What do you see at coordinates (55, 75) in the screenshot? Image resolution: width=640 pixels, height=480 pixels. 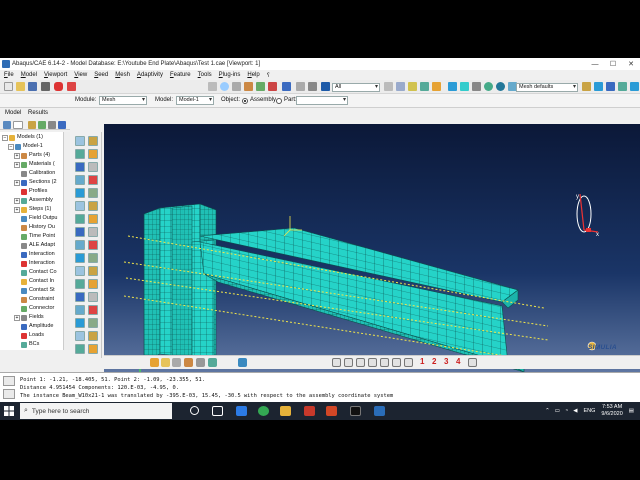 I see `menu-viewport: Viewport` at bounding box center [55, 75].